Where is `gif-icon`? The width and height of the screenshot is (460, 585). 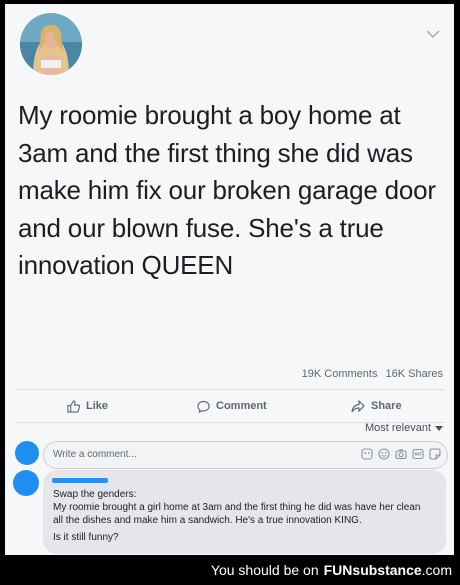
gif-icon is located at coordinates (418, 454).